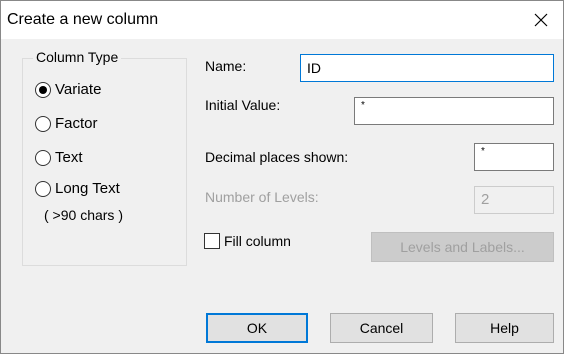  Describe the element at coordinates (43, 188) in the screenshot. I see `radio-long-text-circle` at that location.